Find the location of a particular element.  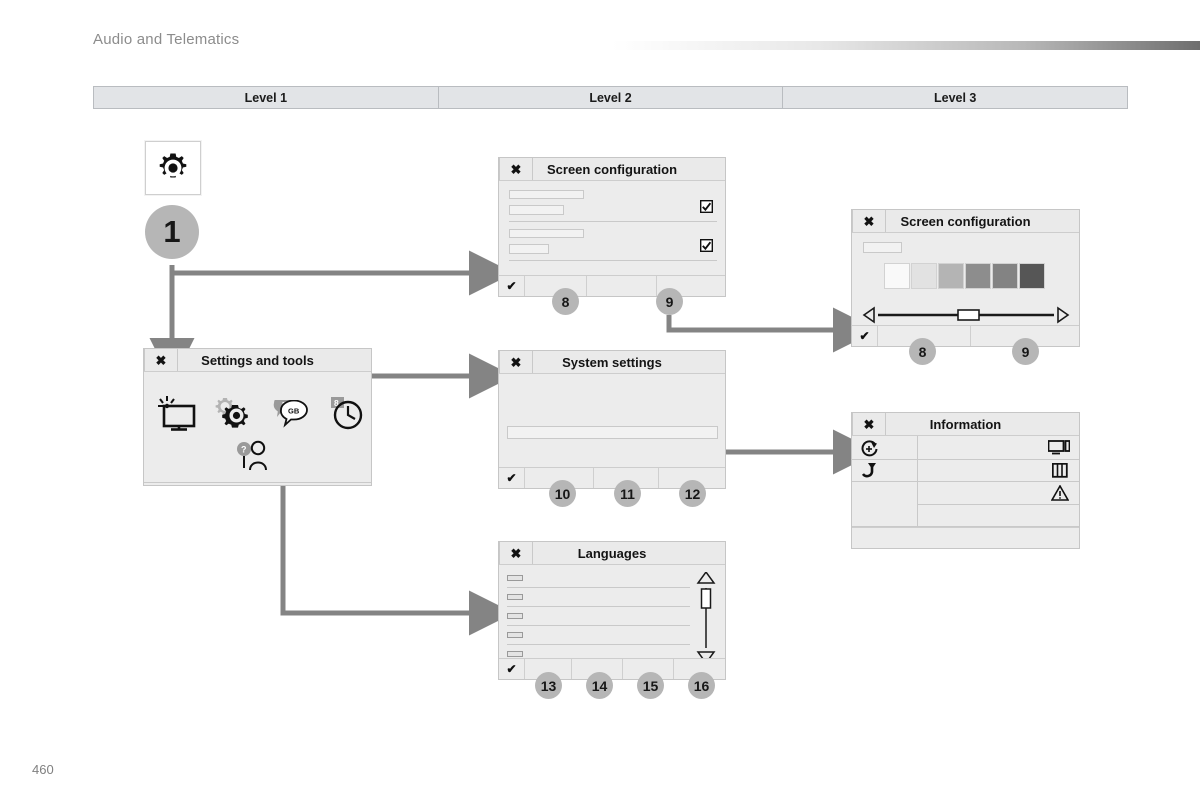

step-badge-10: 10 is located at coordinates (562, 493).